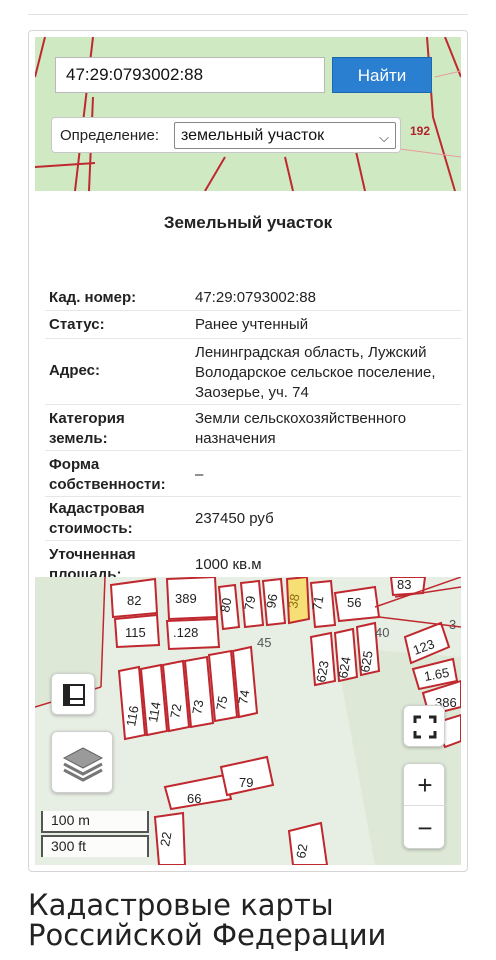 Image resolution: width=496 pixels, height=960 pixels. What do you see at coordinates (93, 297) in the screenshot?
I see `info-key: Кад. номер:` at bounding box center [93, 297].